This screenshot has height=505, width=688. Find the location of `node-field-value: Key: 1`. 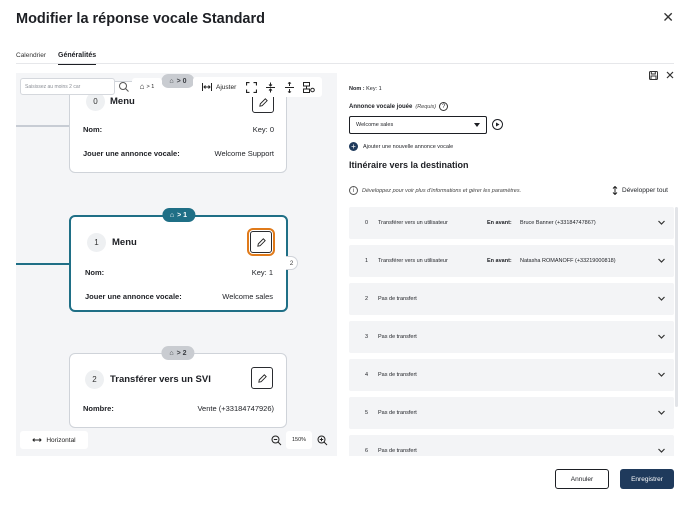

node-field-value: Key: 1 is located at coordinates (262, 272).